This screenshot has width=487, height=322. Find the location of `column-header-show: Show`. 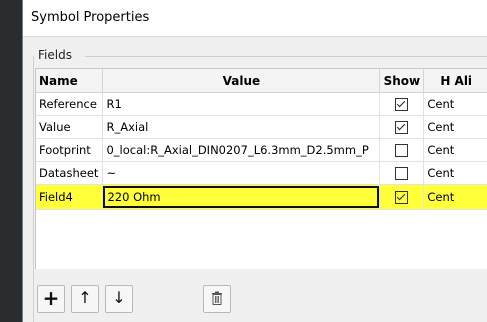

column-header-show: Show is located at coordinates (402, 81).